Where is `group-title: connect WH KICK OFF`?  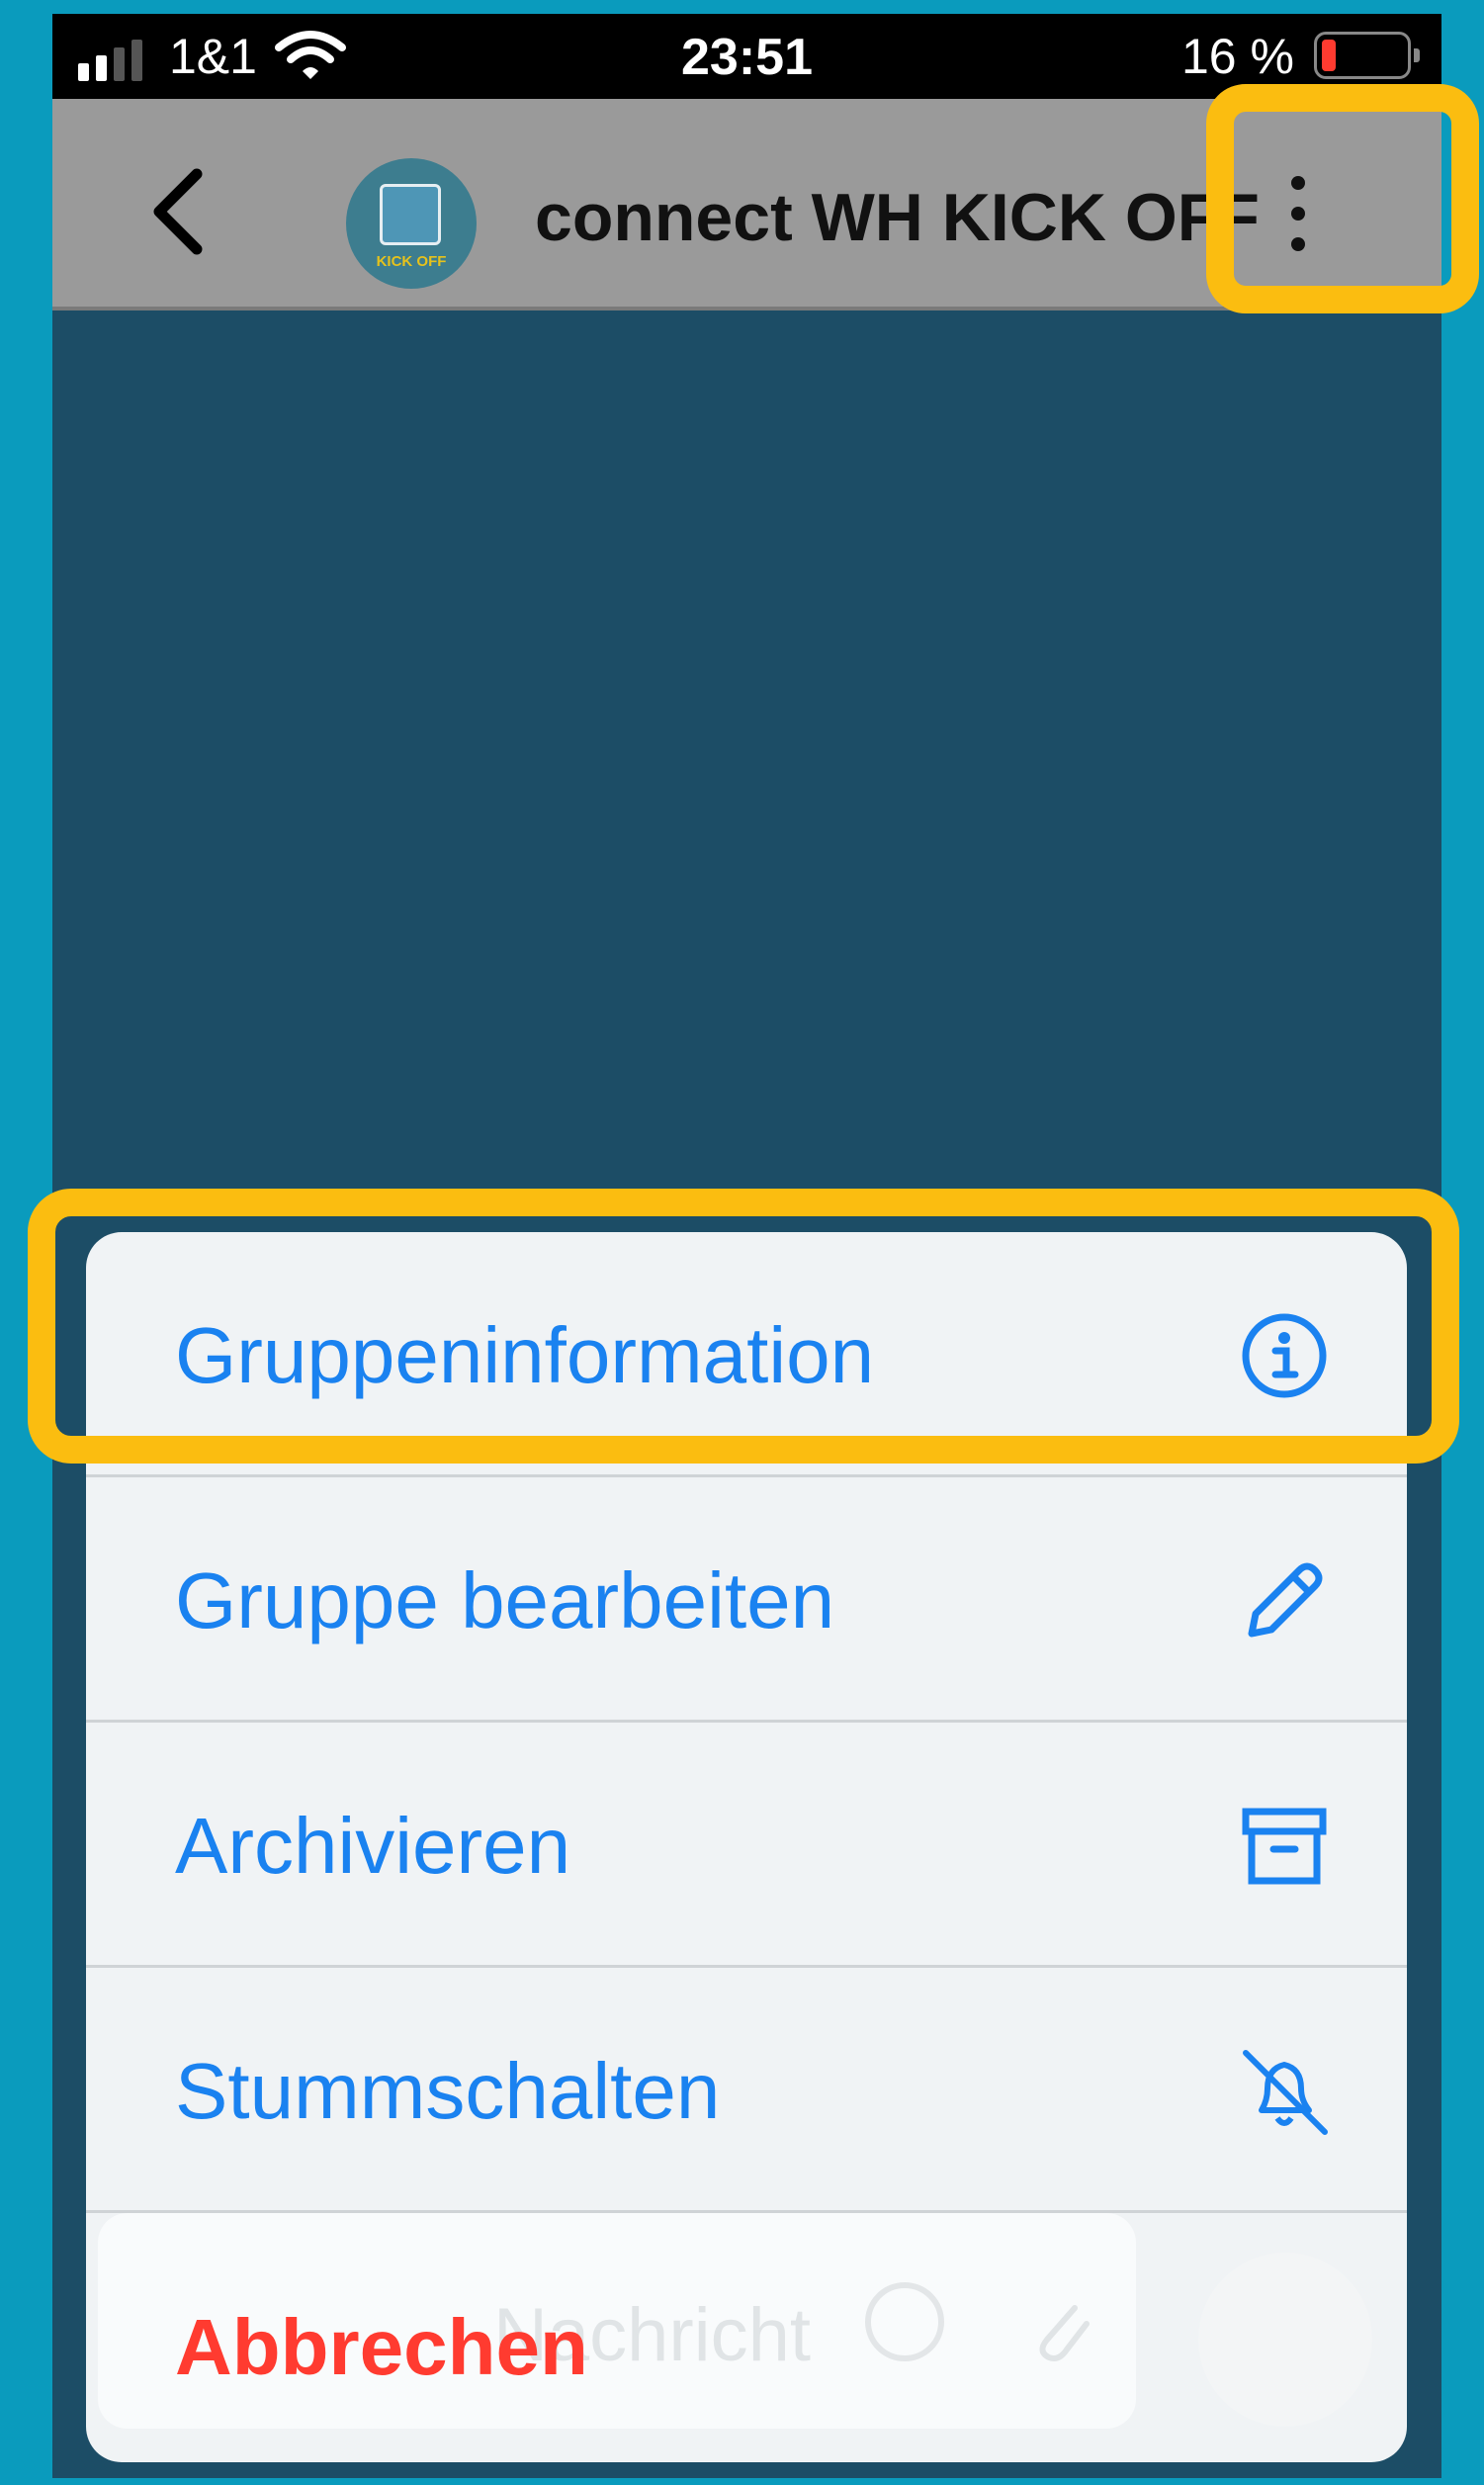
group-title: connect WH KICK OFF is located at coordinates (898, 217).